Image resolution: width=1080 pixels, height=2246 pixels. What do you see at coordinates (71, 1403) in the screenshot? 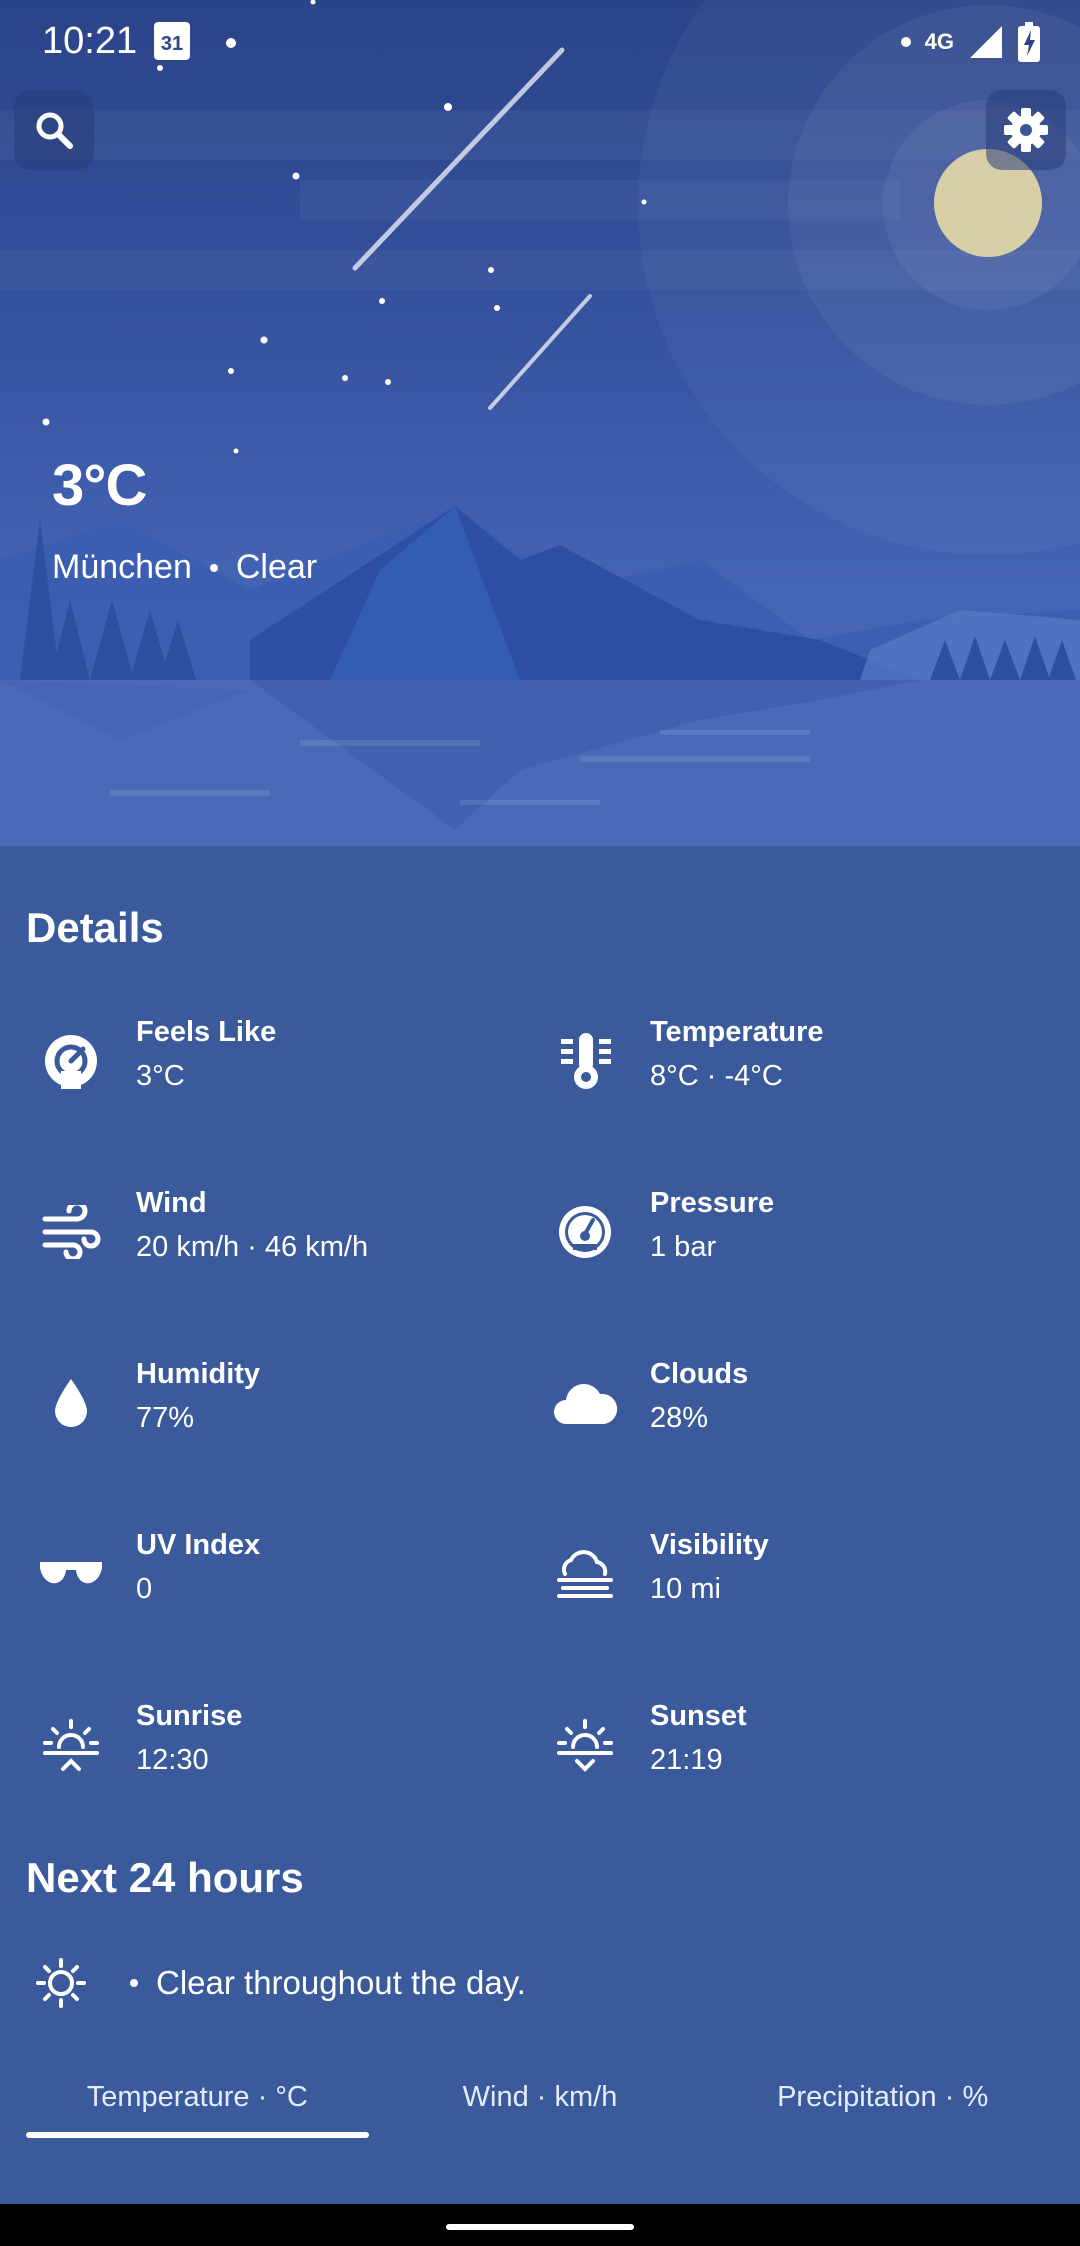
I see `water-drop-icon` at bounding box center [71, 1403].